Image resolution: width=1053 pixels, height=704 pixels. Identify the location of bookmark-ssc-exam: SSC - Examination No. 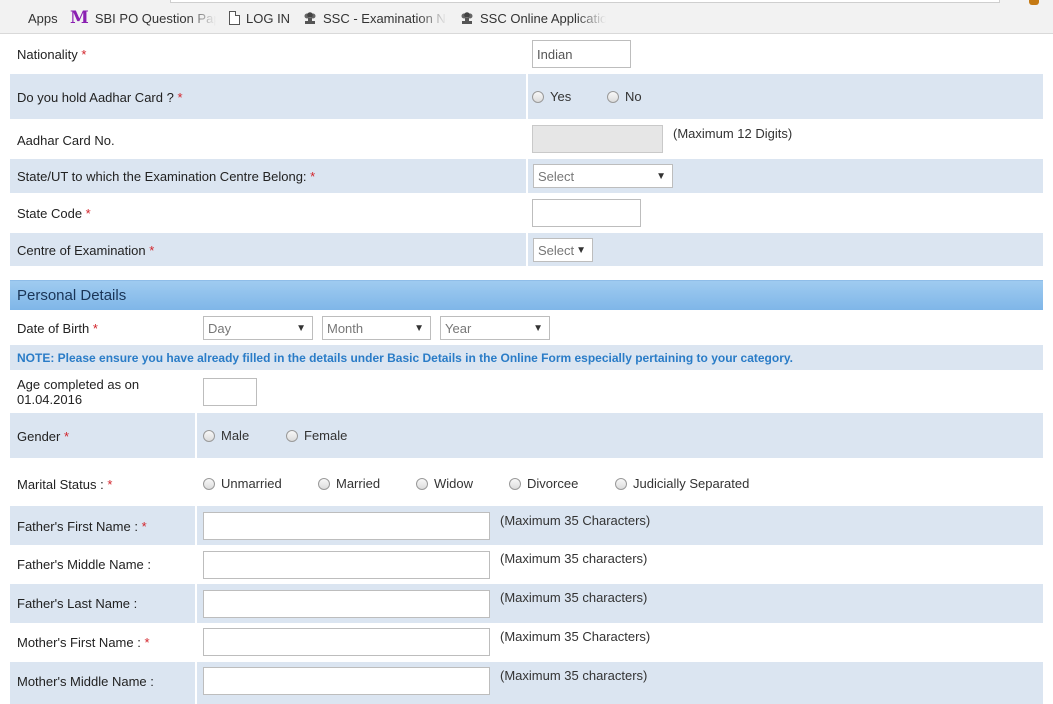
(375, 18).